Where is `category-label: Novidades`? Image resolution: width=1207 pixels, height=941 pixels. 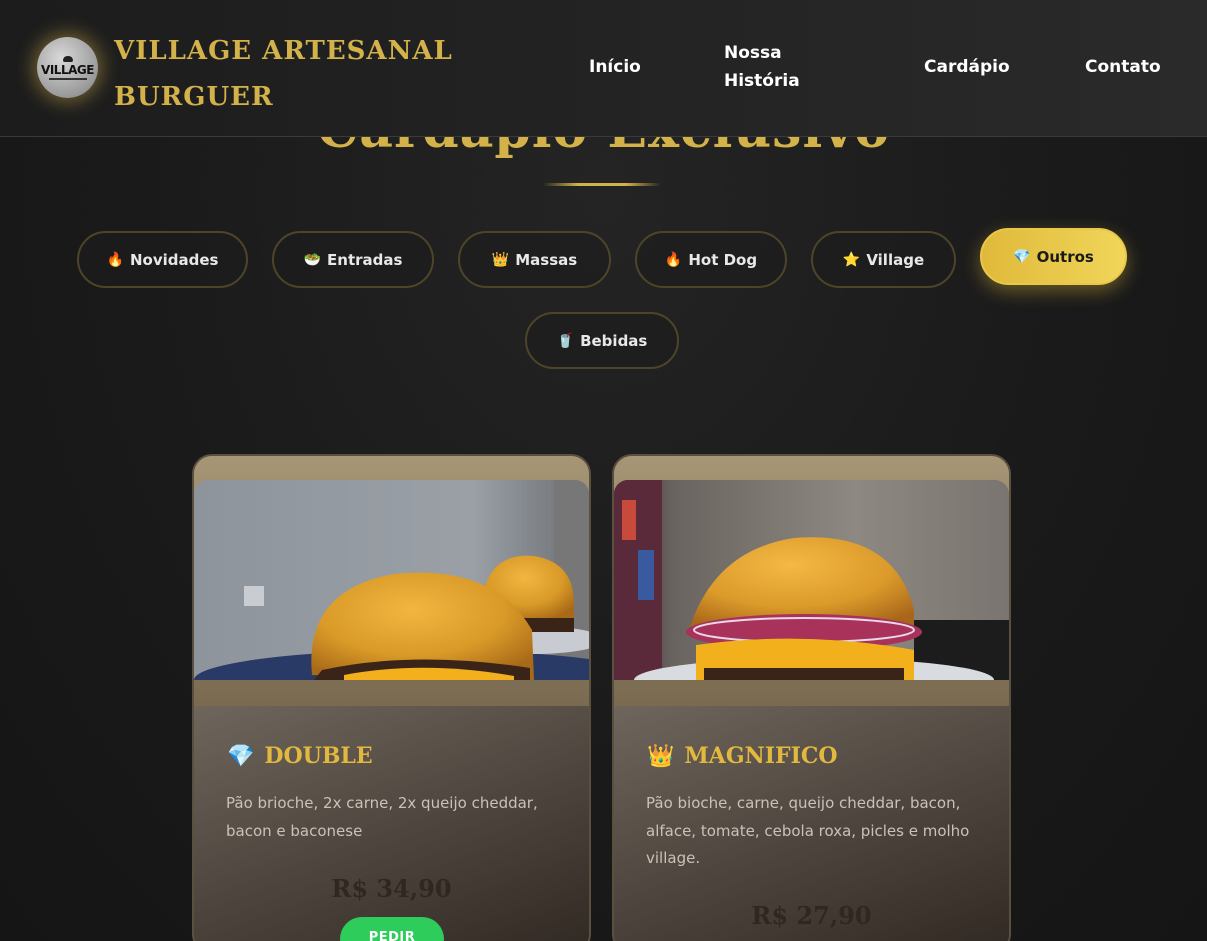 category-label: Novidades is located at coordinates (174, 259).